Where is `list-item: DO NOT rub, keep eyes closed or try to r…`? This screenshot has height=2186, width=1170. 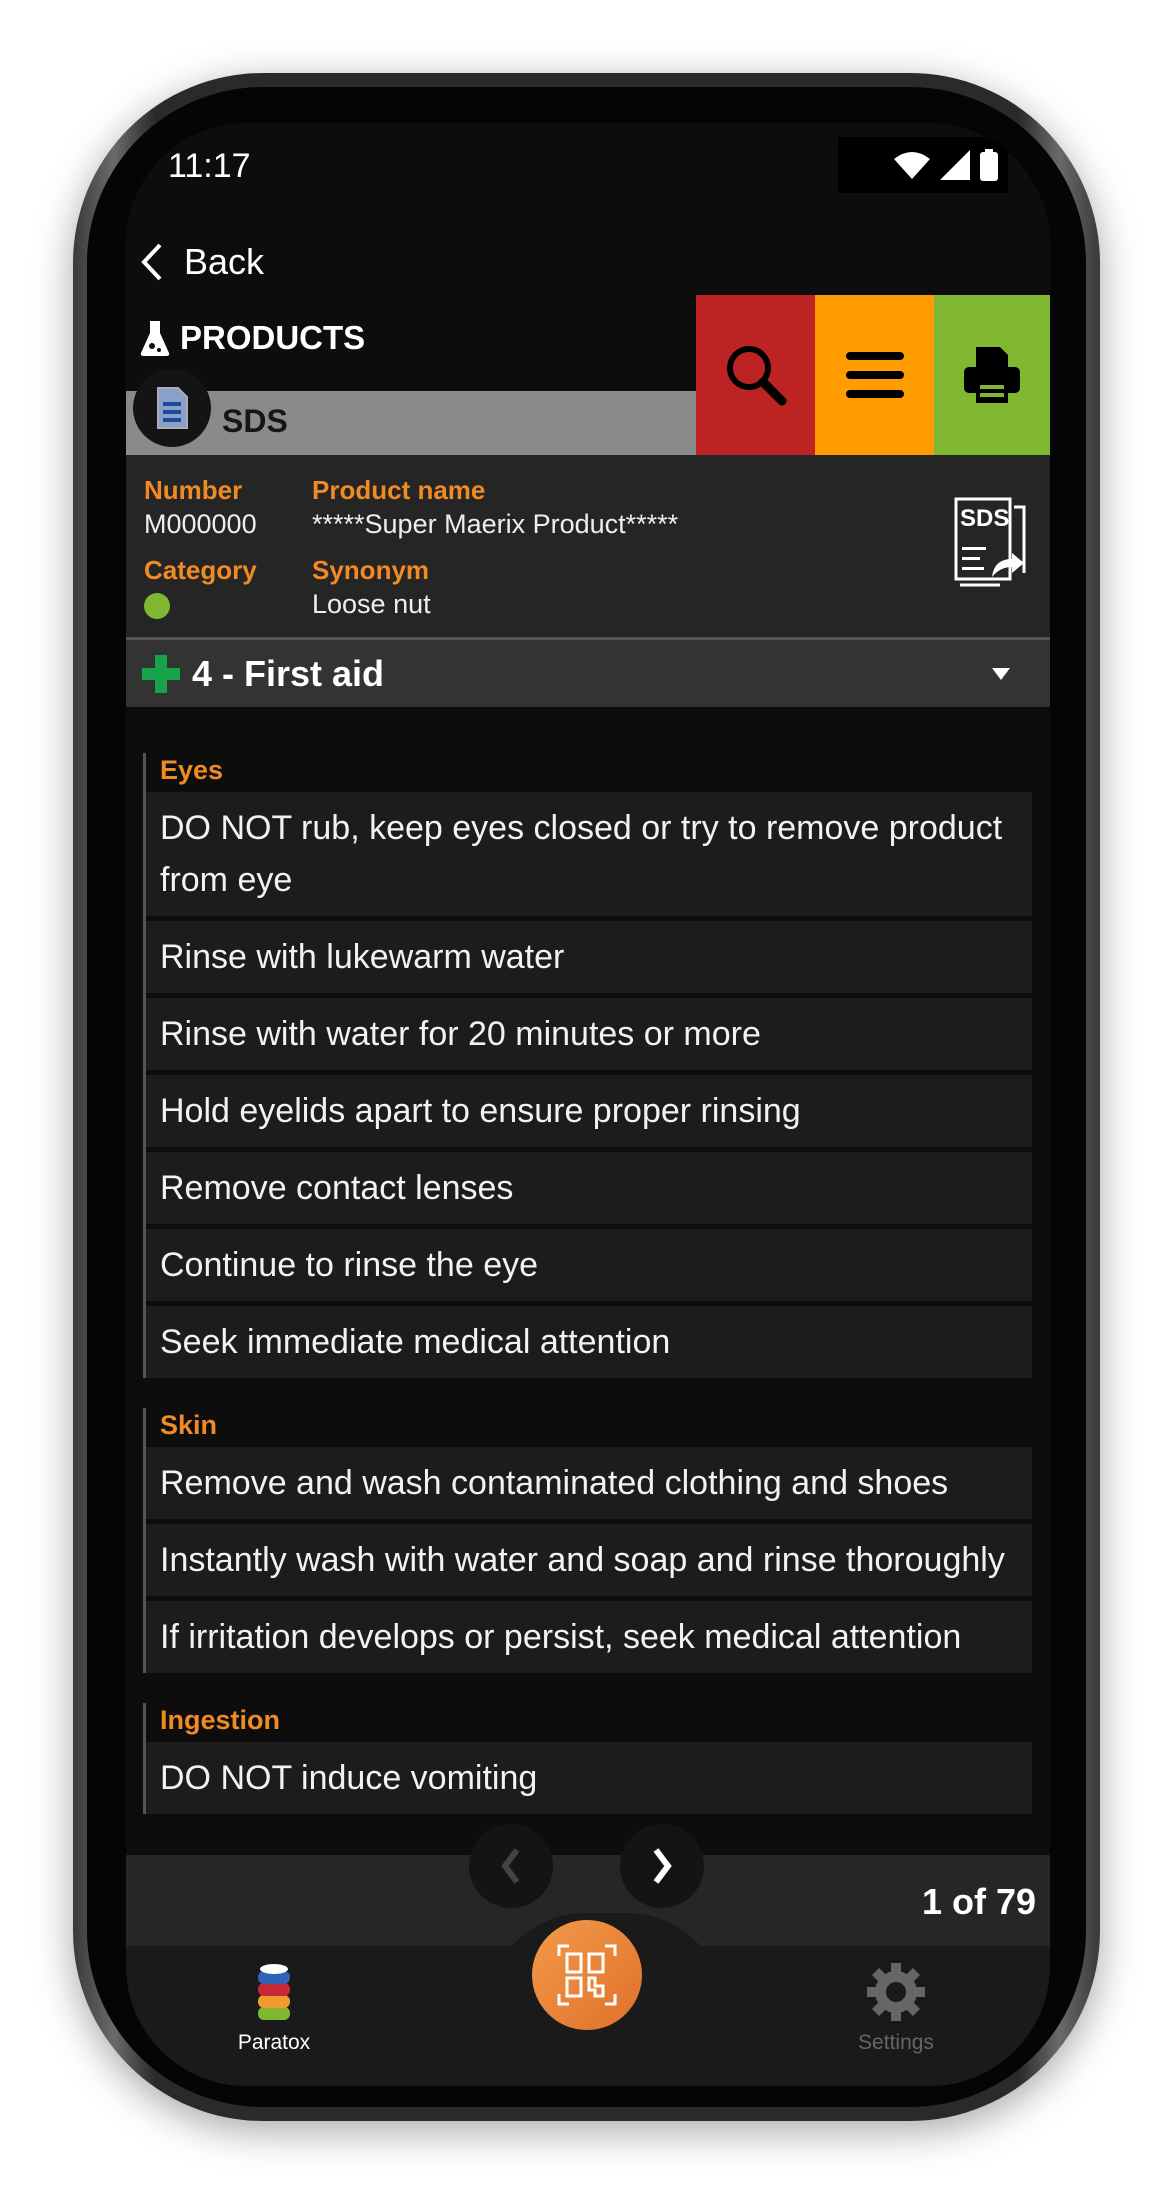 list-item: DO NOT rub, keep eyes closed or try to r… is located at coordinates (589, 854).